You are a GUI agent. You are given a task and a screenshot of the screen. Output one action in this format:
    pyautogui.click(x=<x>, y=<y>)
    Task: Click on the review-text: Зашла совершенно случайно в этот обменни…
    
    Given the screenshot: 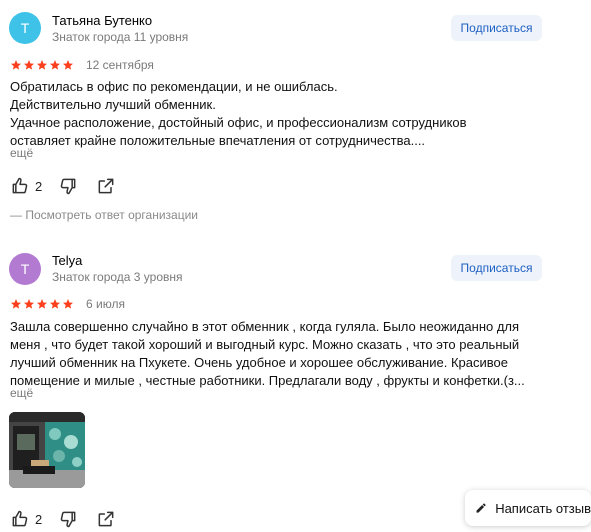 What is the action you would take?
    pyautogui.click(x=267, y=353)
    